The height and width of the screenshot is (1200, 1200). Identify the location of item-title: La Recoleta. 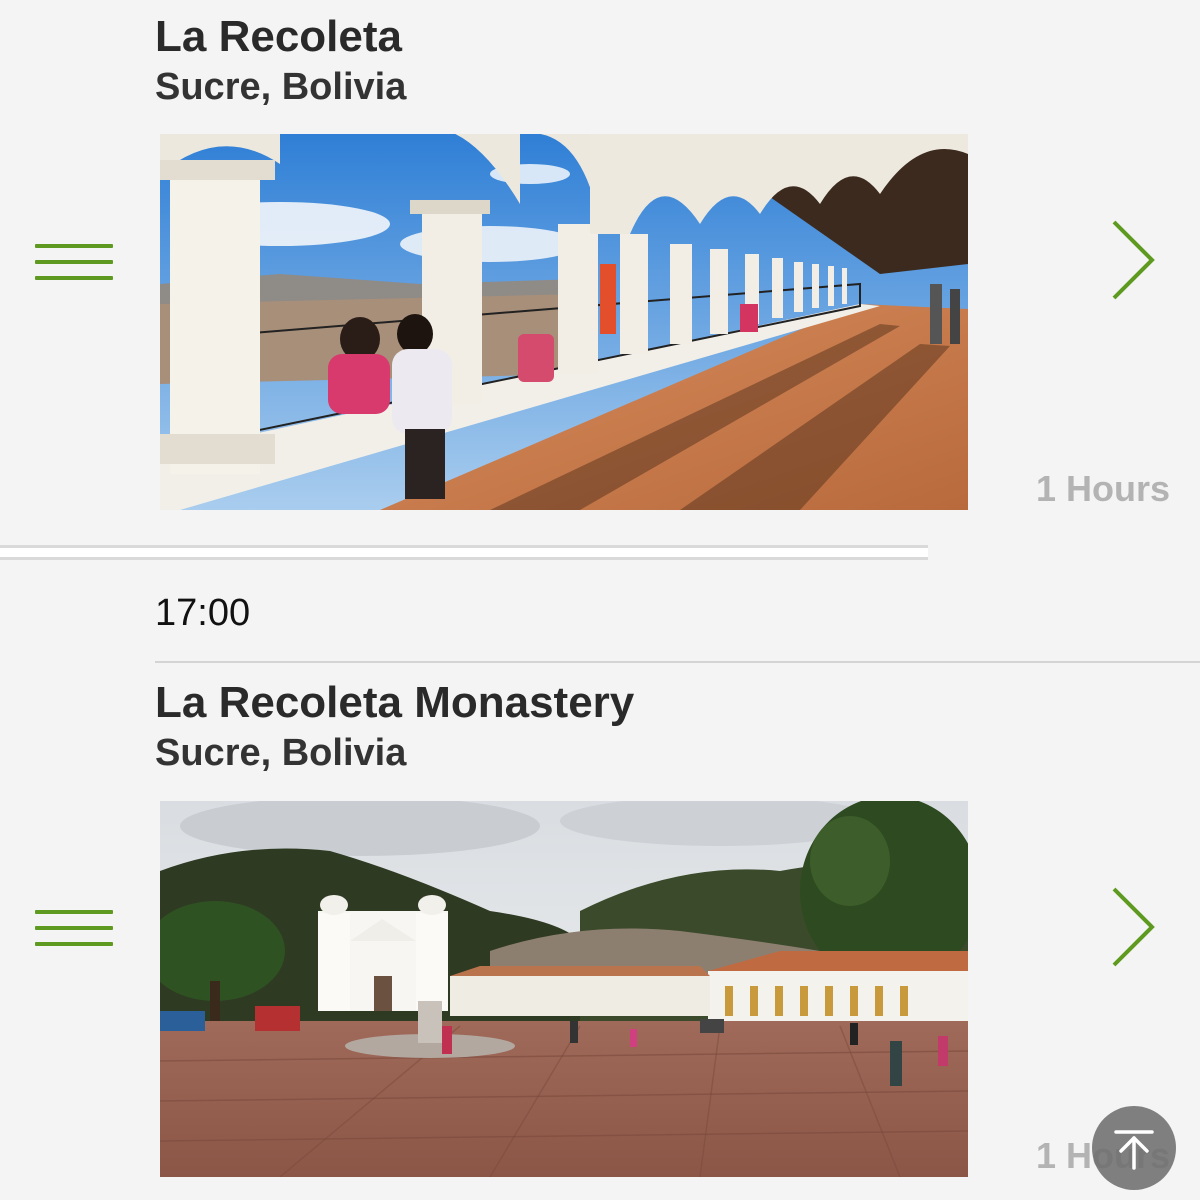
(278, 36).